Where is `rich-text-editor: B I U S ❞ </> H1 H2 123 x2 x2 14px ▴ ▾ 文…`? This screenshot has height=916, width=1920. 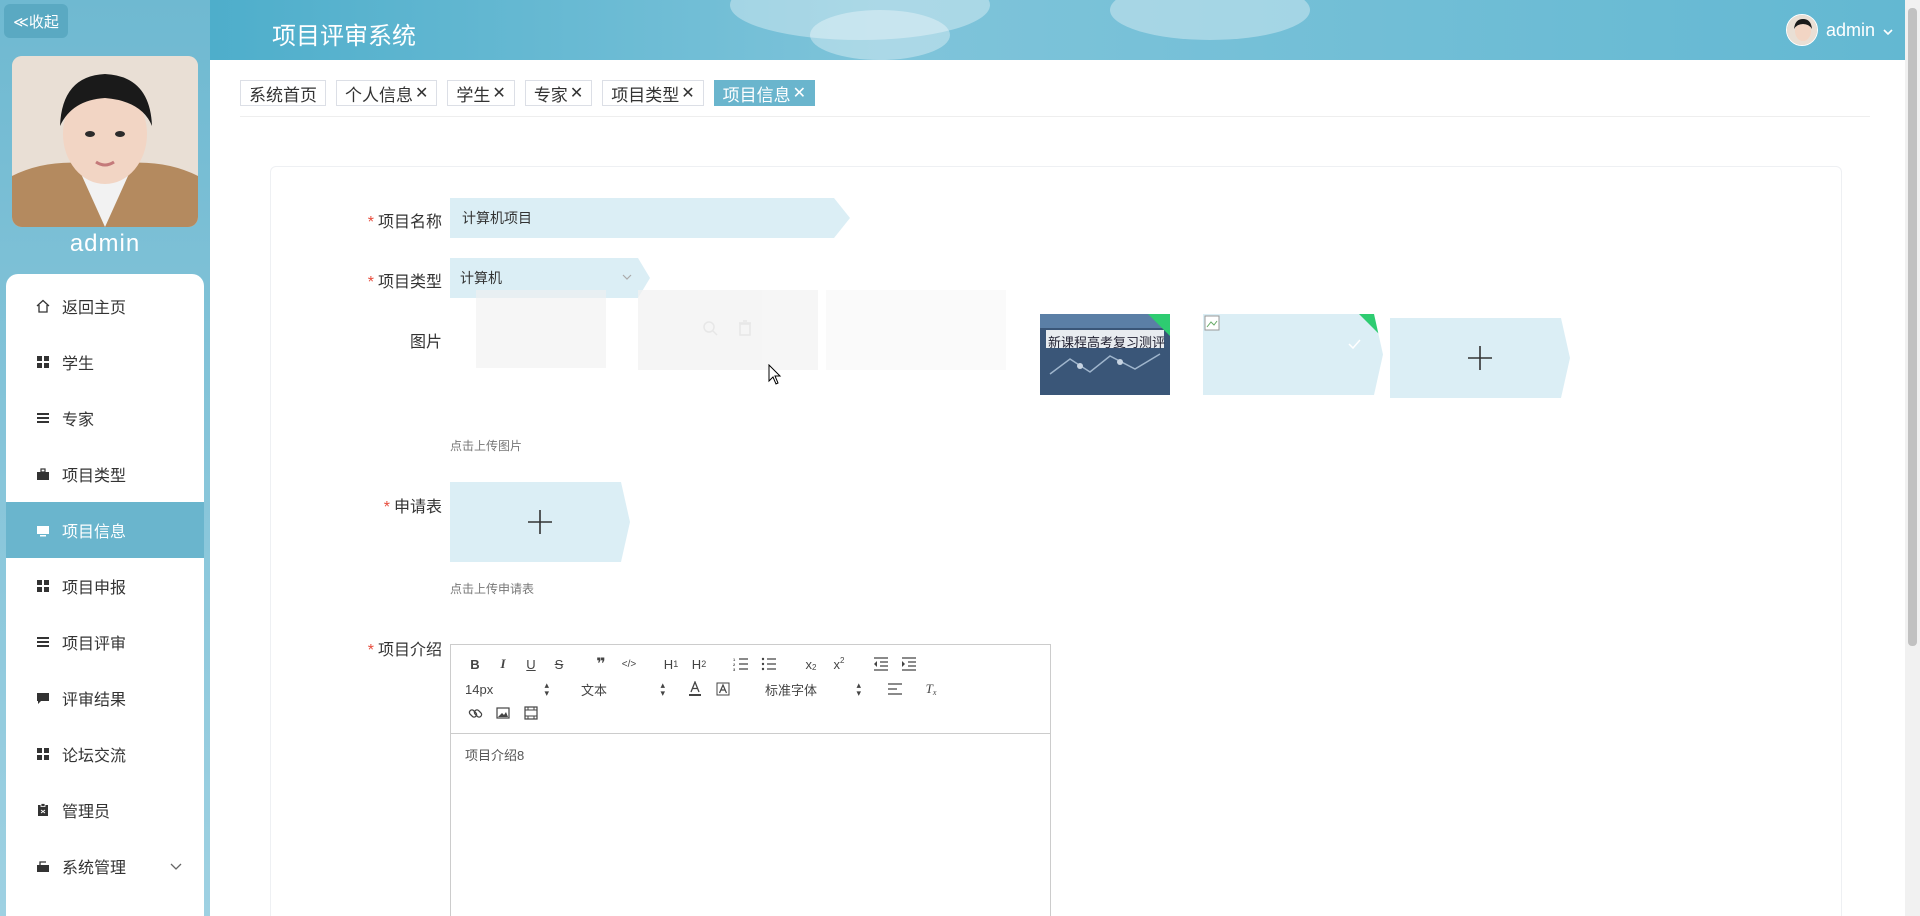 rich-text-editor: B I U S ❞ </> H1 H2 123 x2 x2 14px ▴ ▾ 文… is located at coordinates (750, 780).